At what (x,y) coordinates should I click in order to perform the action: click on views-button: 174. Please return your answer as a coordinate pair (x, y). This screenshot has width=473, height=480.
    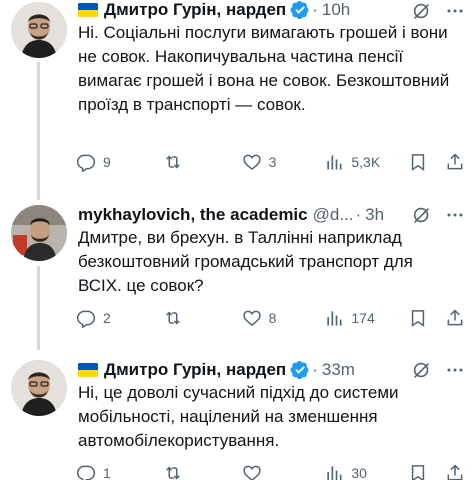
    Looking at the image, I should click on (366, 318).